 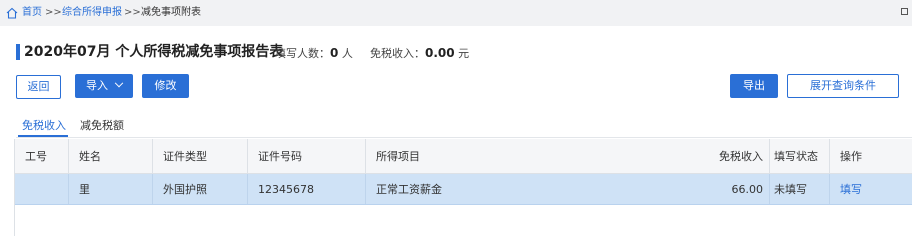 I want to click on tab-tax-reduction: 减免税额, so click(x=102, y=126).